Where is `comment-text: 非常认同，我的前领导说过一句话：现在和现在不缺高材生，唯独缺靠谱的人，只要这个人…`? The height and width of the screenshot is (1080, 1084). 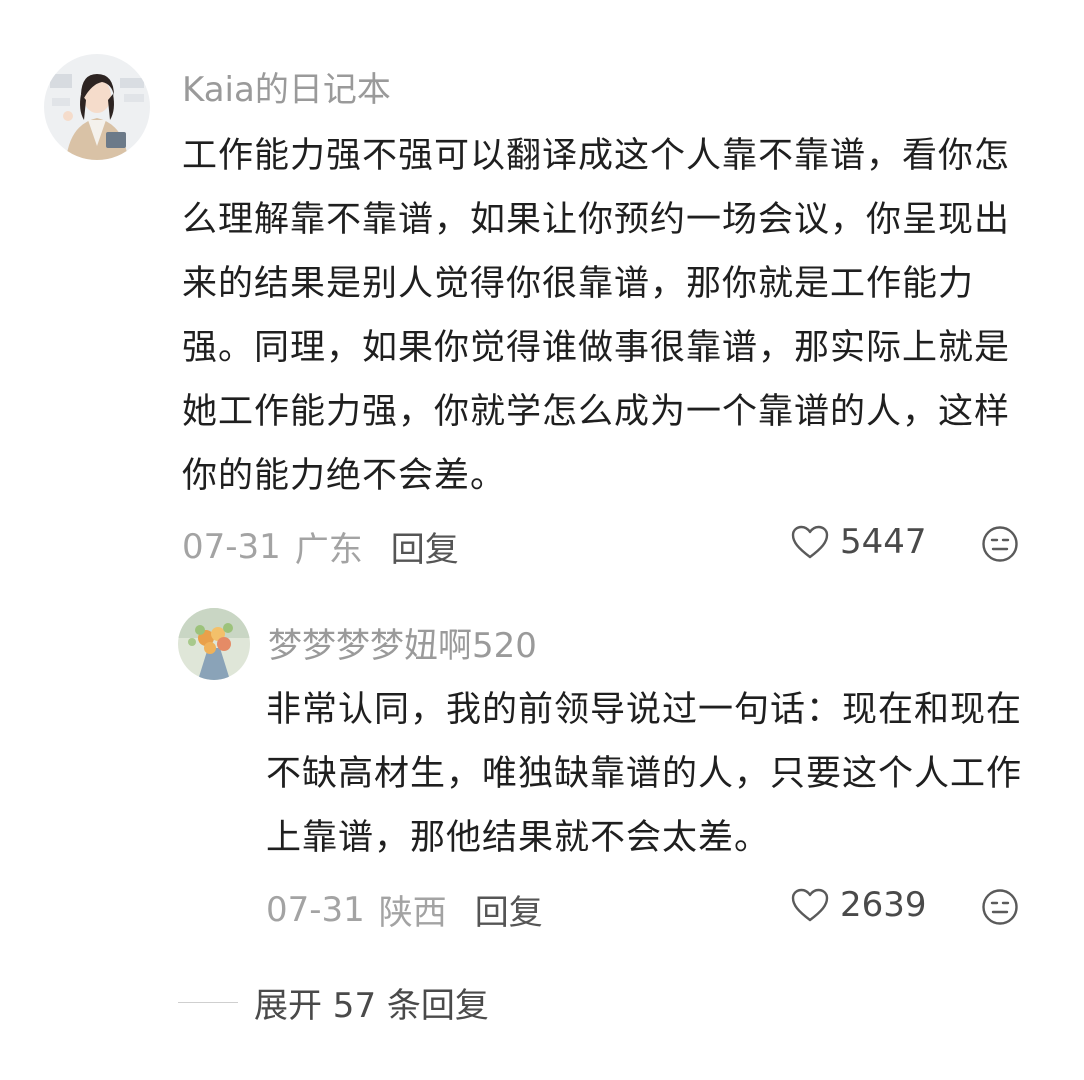 comment-text: 非常认同，我的前领导说过一句话：现在和现在不缺高材生，唯独缺靠谱的人，只要这个人… is located at coordinates (644, 774).